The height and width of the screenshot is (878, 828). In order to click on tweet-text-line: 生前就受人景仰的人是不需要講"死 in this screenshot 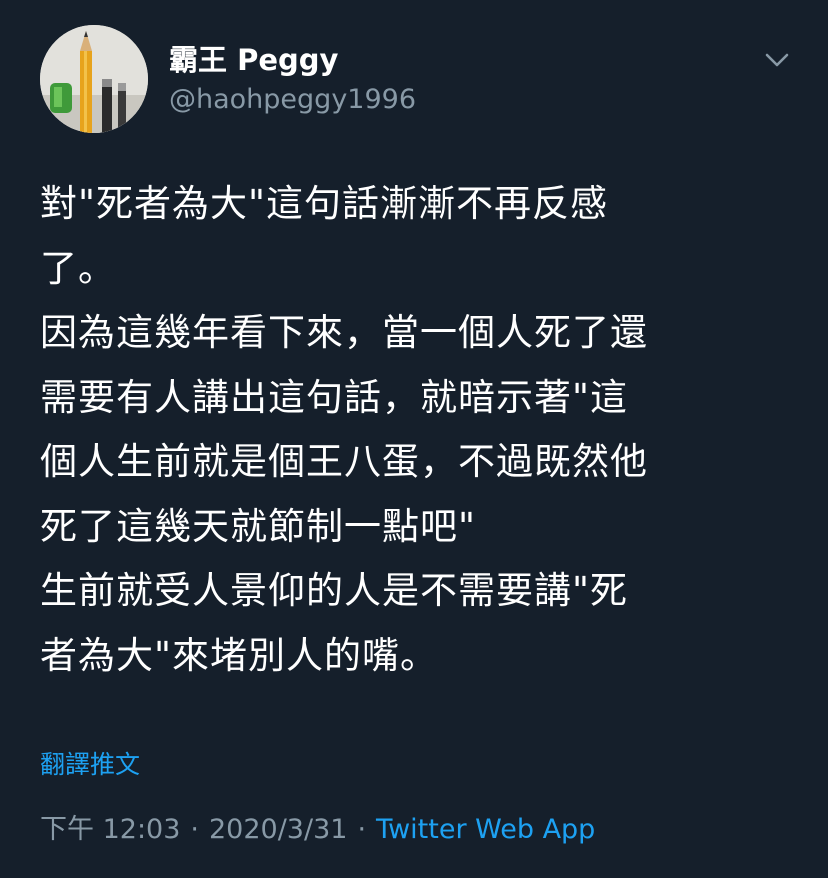, I will do `click(334, 590)`.